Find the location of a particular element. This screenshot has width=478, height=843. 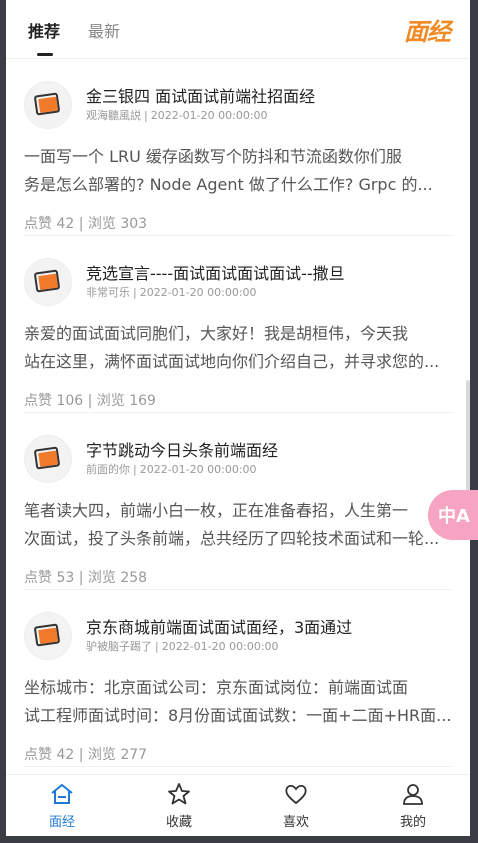

article-meta: 观海聽風説 | 2022-01-20 00:00:00 is located at coordinates (177, 115).